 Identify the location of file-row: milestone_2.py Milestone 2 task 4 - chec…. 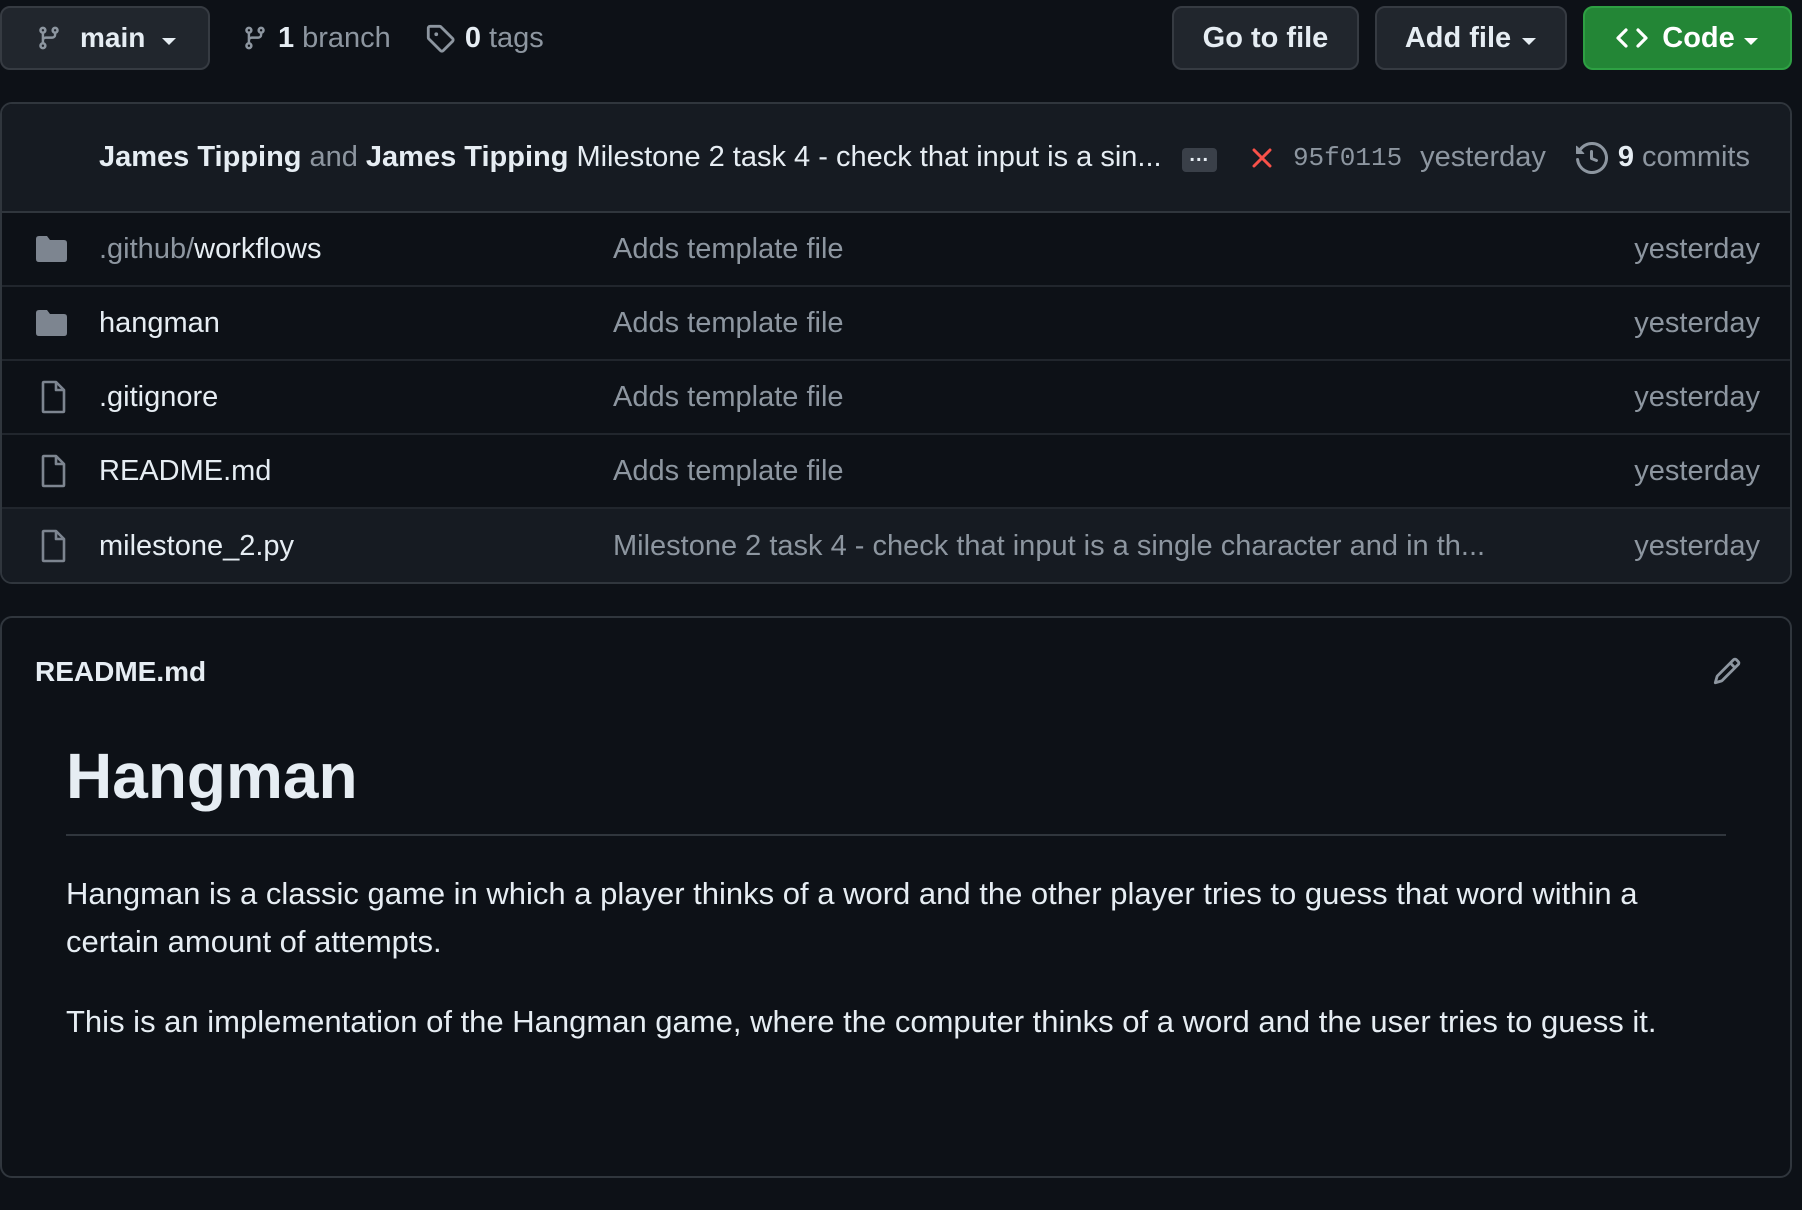
(896, 545).